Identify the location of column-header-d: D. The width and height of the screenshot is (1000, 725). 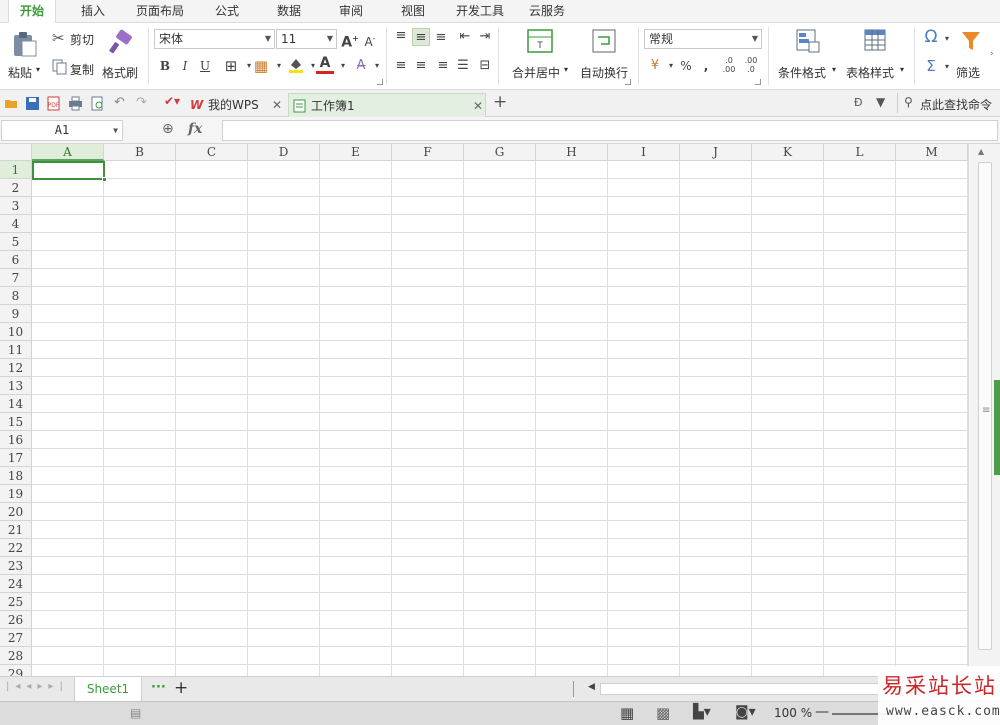
(284, 152).